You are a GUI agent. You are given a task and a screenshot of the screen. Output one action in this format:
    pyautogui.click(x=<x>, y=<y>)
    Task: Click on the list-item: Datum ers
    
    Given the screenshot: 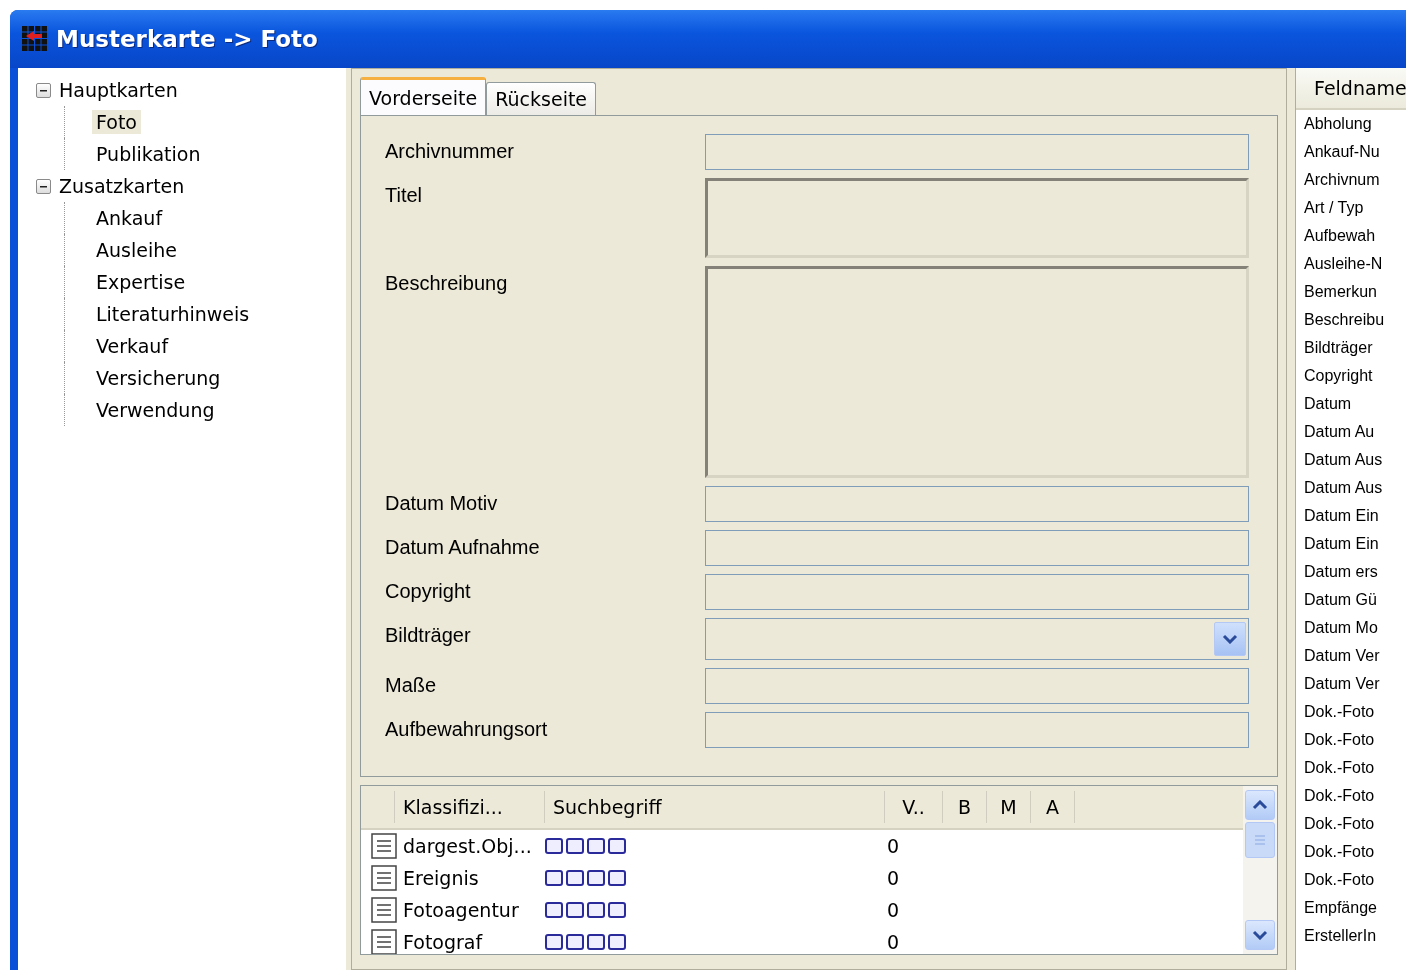 What is the action you would take?
    pyautogui.click(x=1351, y=572)
    